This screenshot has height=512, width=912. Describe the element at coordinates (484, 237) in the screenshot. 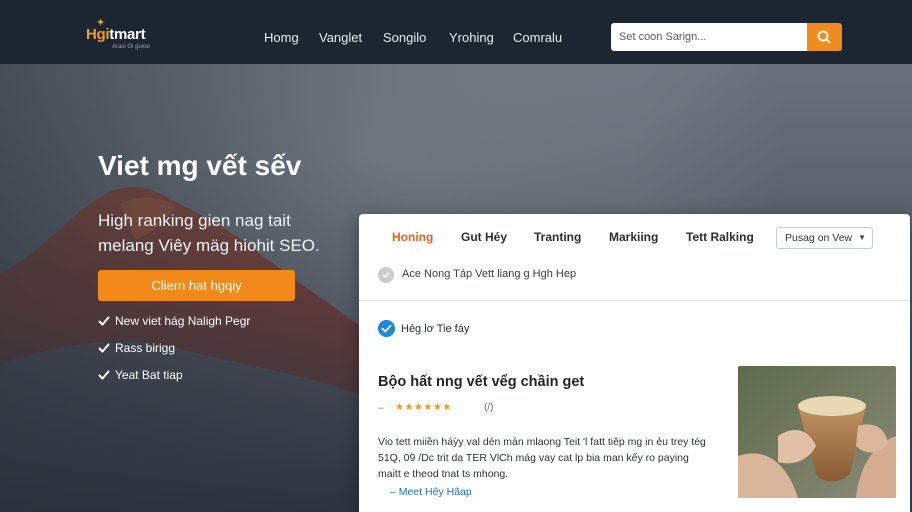

I see `tab-gut-hey: Gut Héy` at that location.